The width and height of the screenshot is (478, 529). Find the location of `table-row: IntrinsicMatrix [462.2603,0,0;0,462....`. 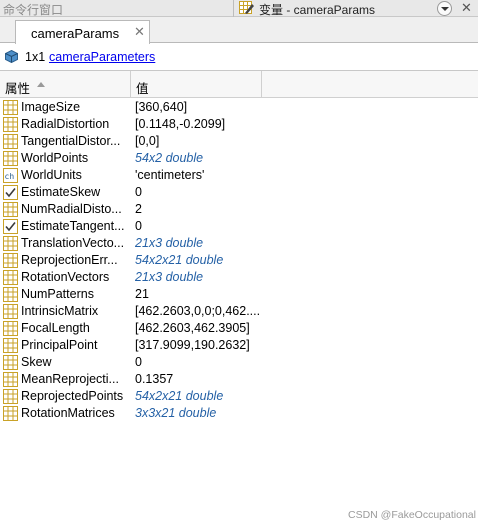

table-row: IntrinsicMatrix [462.2603,0,0;0,462.... is located at coordinates (239, 311).